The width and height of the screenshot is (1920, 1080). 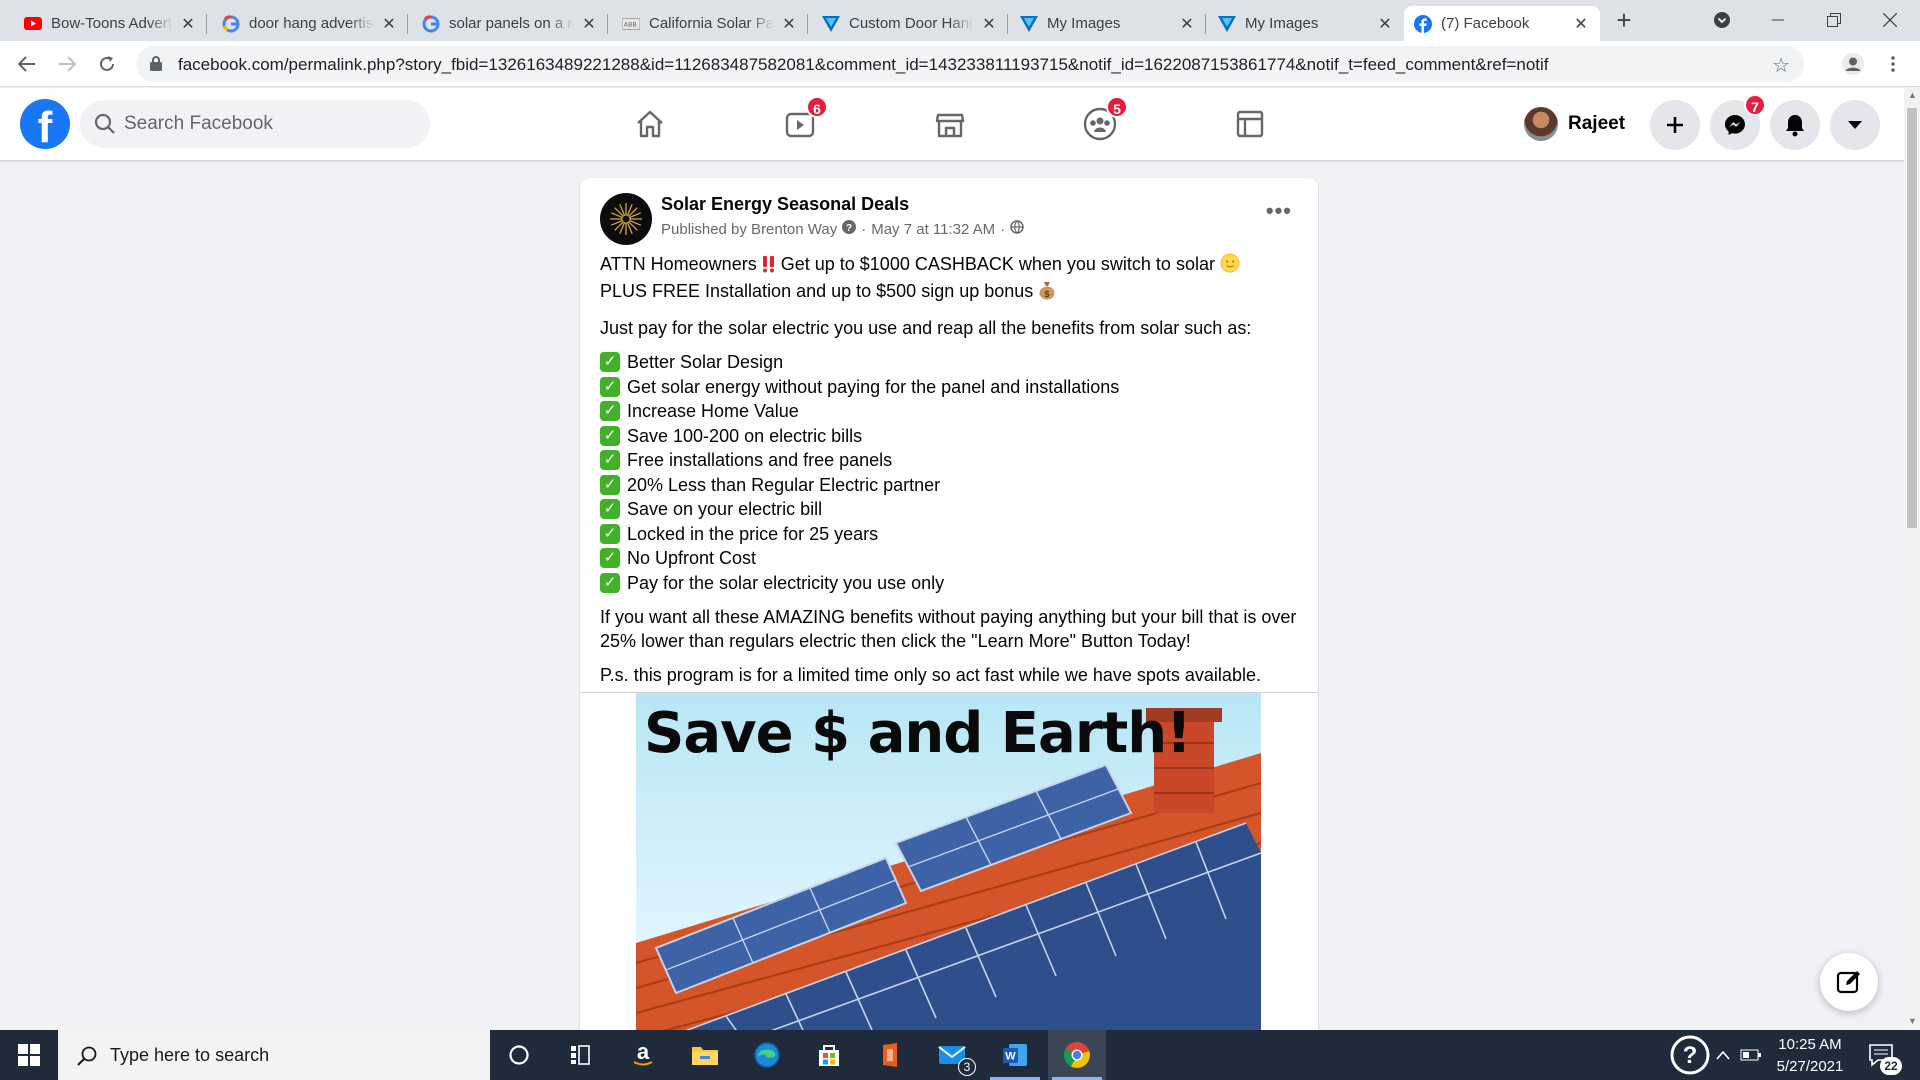 What do you see at coordinates (581, 1055) in the screenshot?
I see `task-view-icon` at bounding box center [581, 1055].